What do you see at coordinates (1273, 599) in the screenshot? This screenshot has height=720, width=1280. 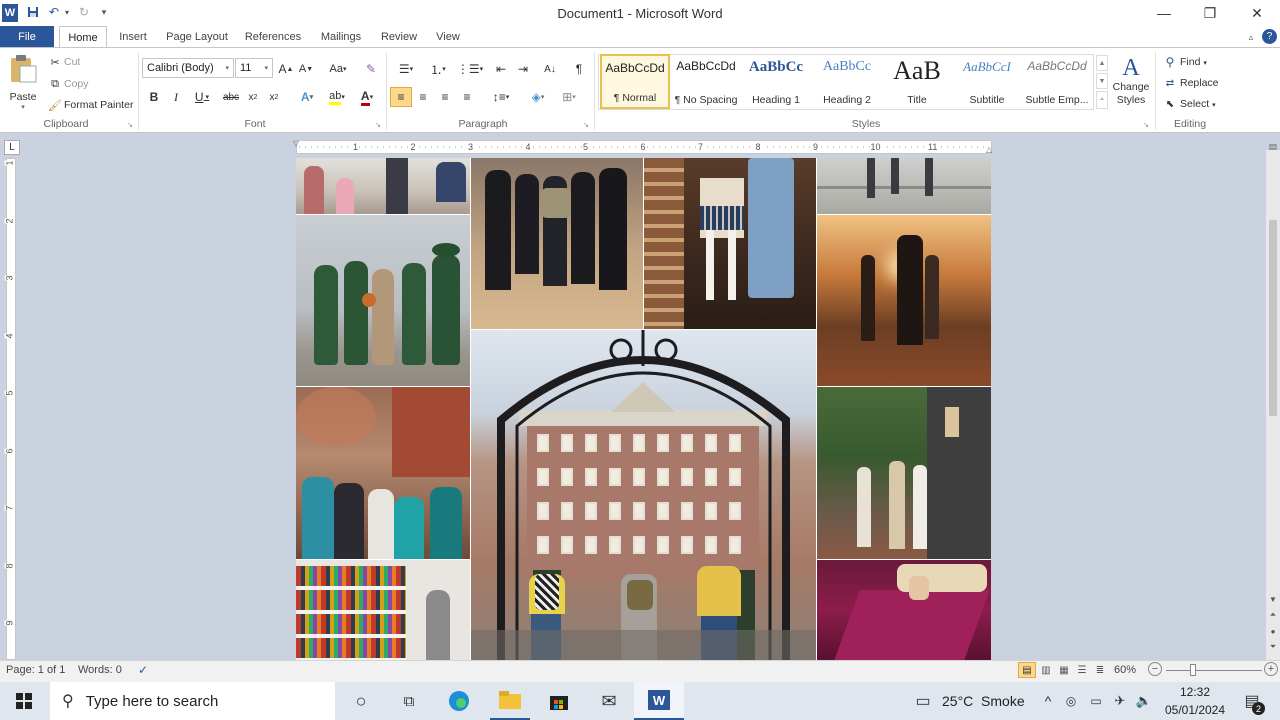 I see `scroll-down-icon: ▼` at bounding box center [1273, 599].